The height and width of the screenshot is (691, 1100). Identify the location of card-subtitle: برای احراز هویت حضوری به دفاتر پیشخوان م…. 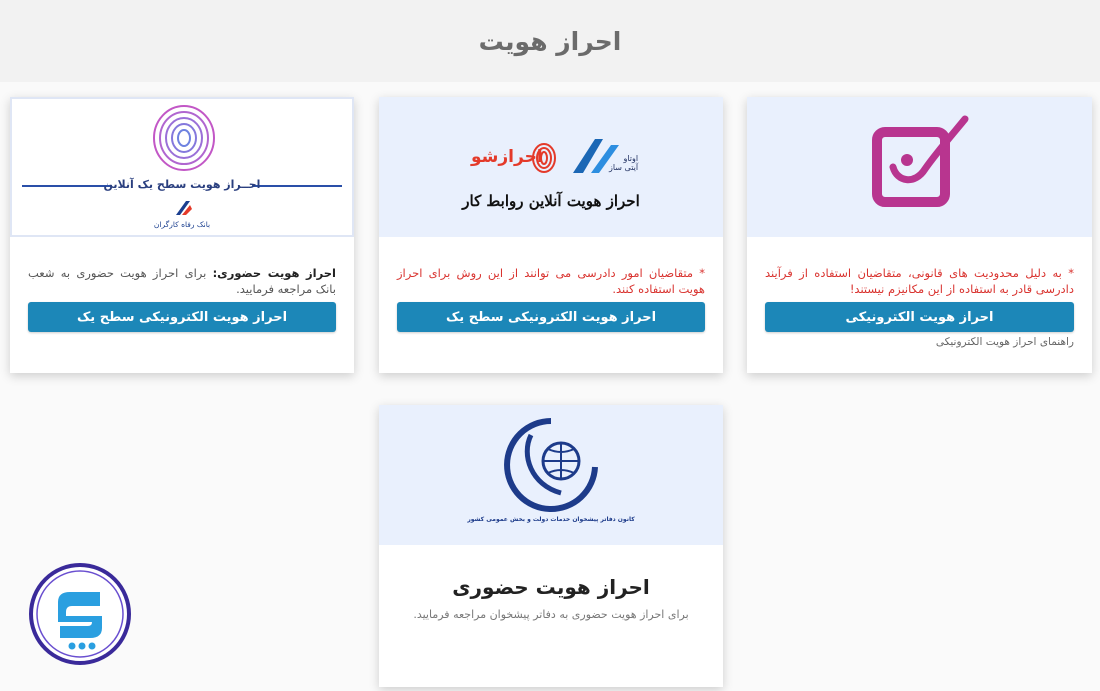
(551, 614).